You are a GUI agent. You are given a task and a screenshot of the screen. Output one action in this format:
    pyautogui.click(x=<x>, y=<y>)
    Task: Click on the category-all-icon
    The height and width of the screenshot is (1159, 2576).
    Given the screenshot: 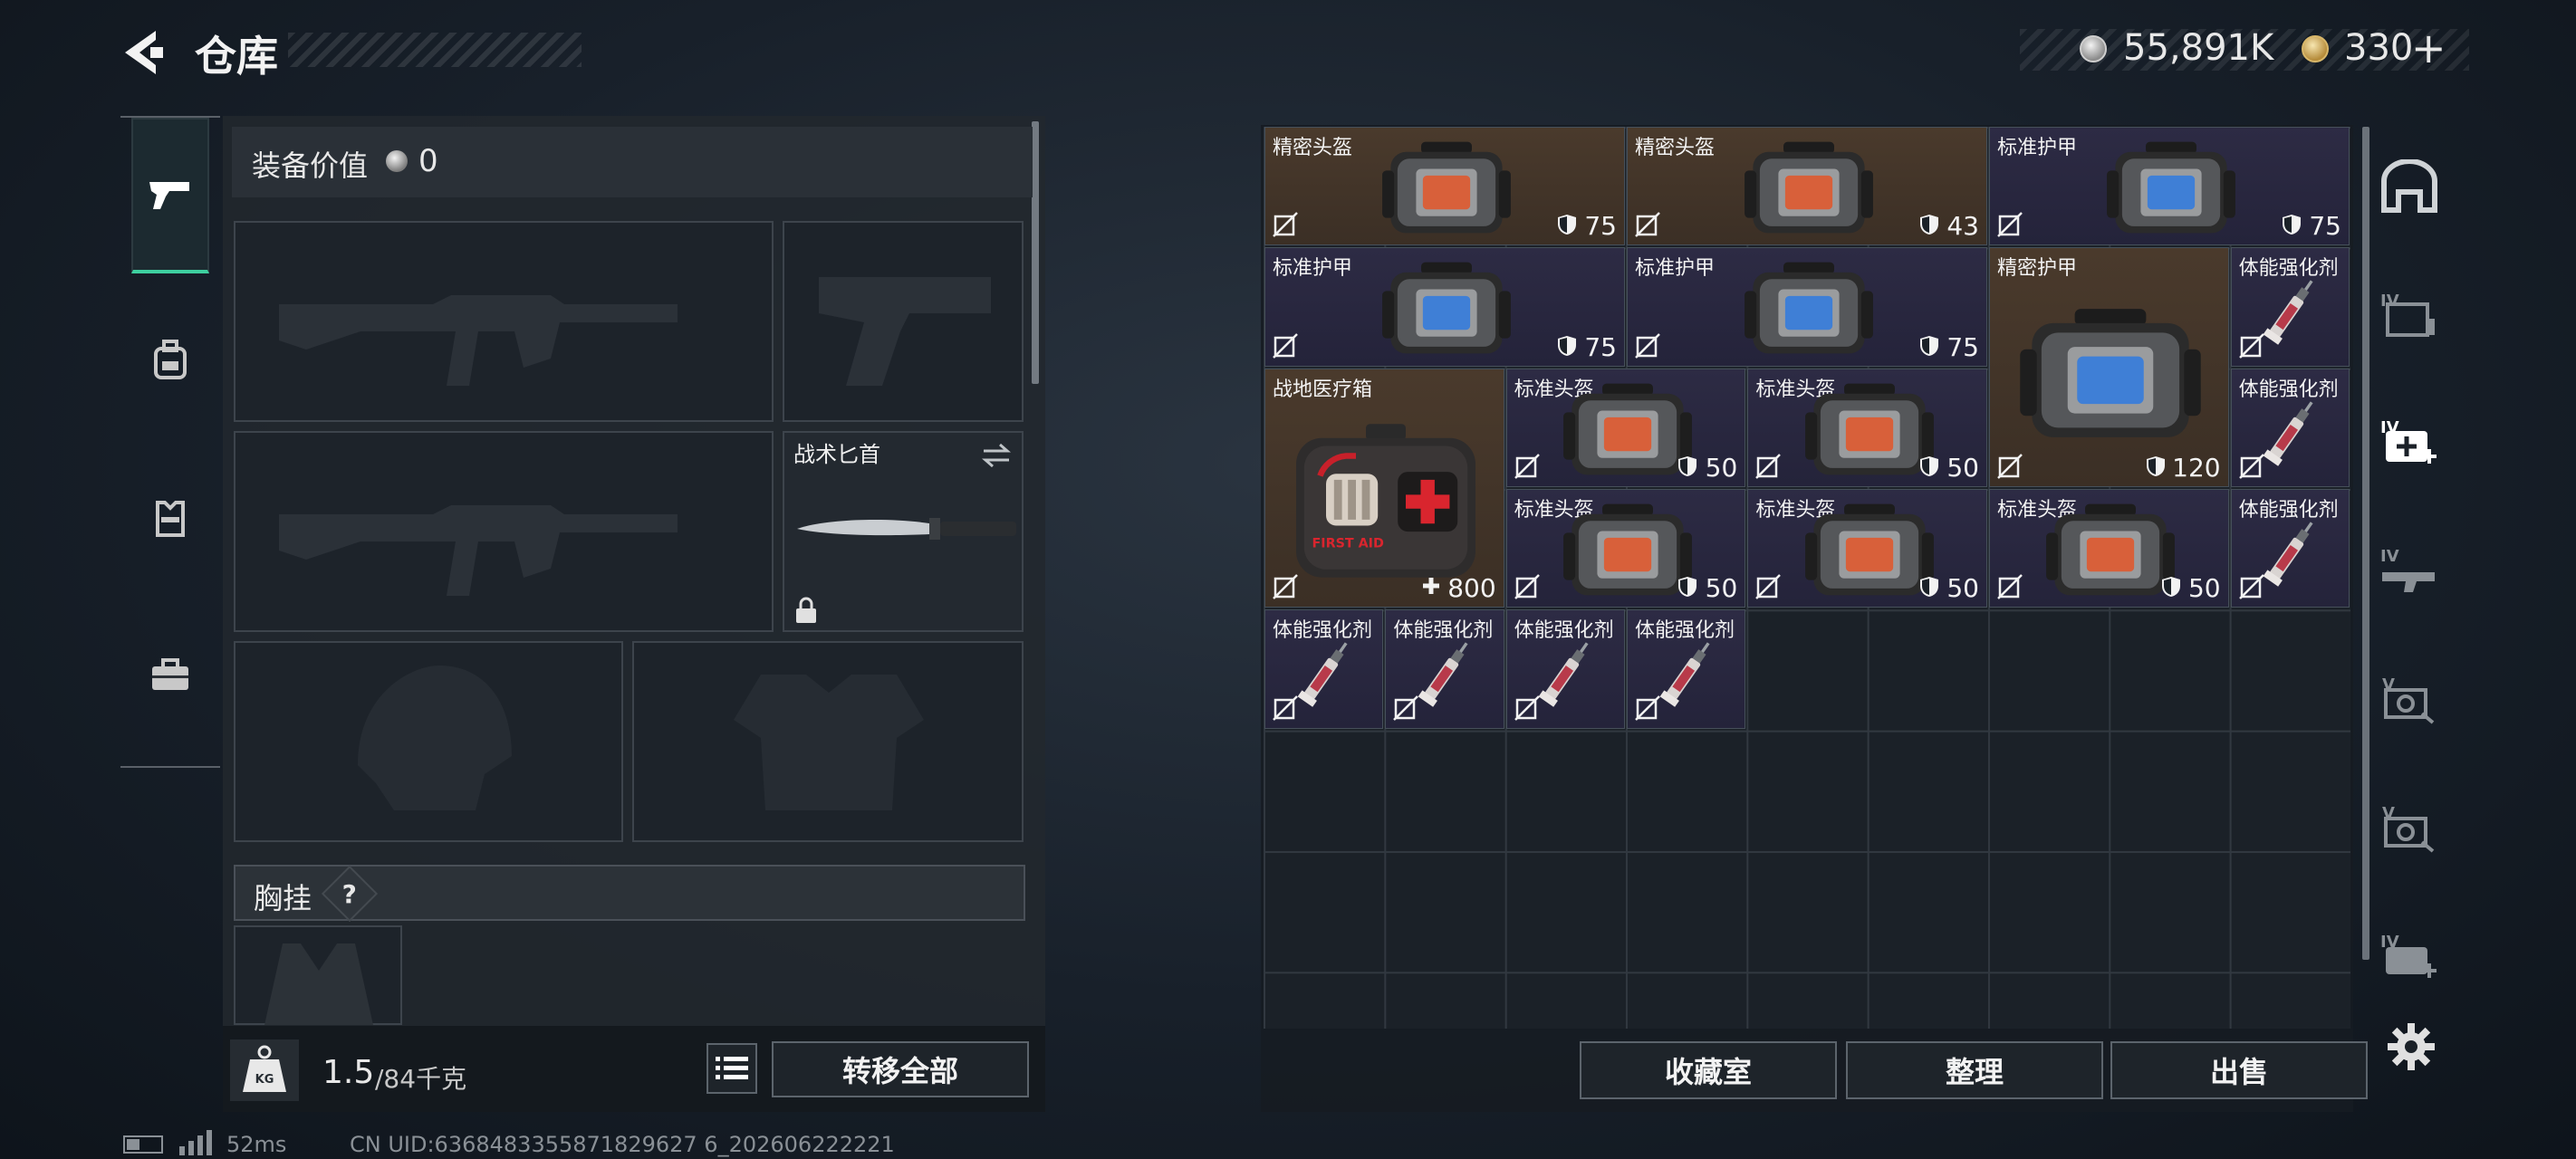 What is the action you would take?
    pyautogui.click(x=2409, y=187)
    